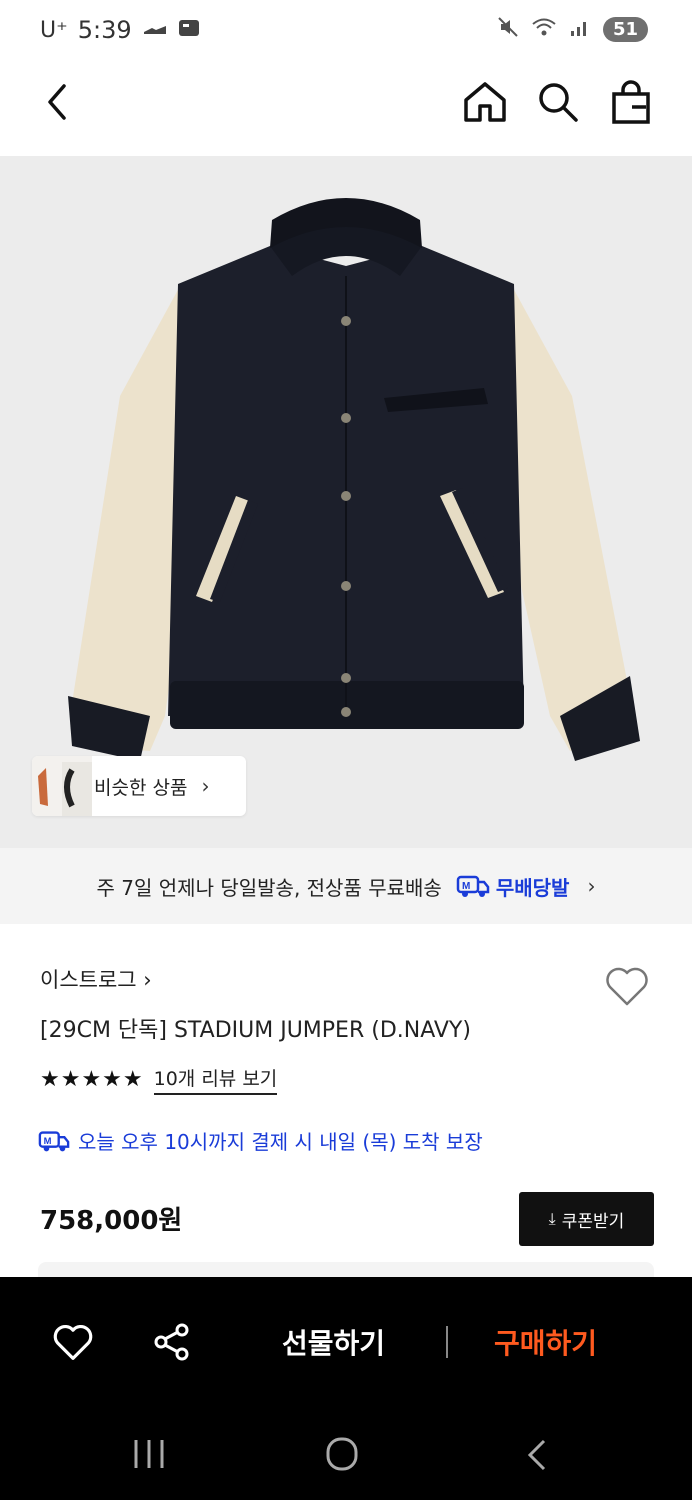  Describe the element at coordinates (54, 30) in the screenshot. I see `carrier-label: U⁺` at that location.